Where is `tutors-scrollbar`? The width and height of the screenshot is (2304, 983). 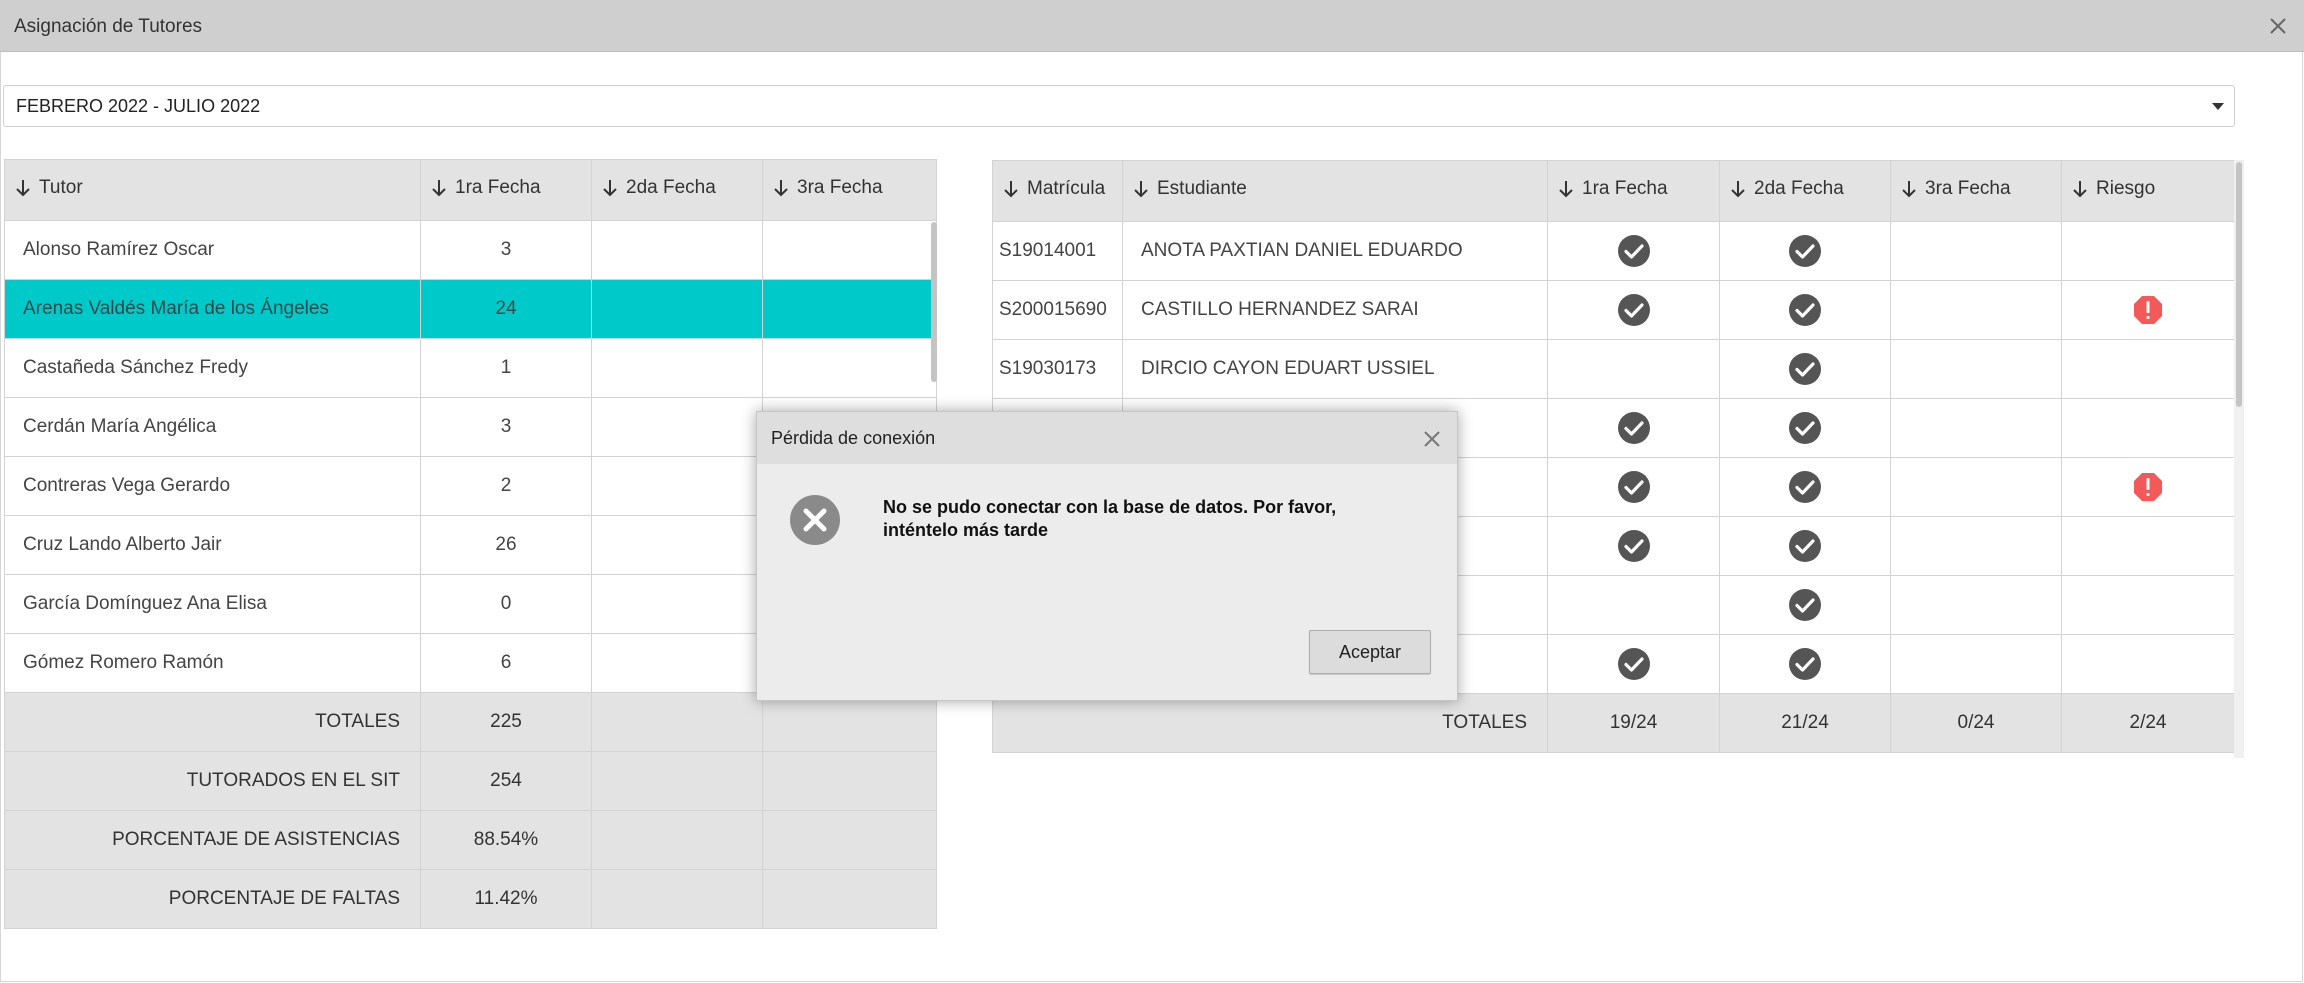 tutors-scrollbar is located at coordinates (934, 302).